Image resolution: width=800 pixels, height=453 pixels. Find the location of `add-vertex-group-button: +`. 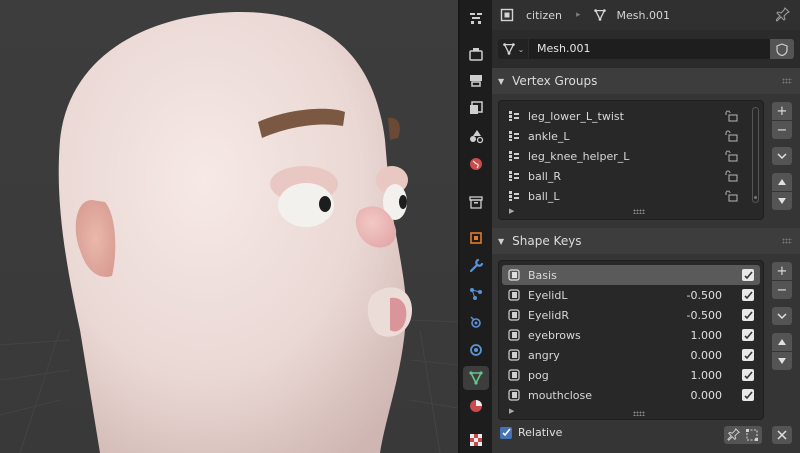

add-vertex-group-button: + is located at coordinates (782, 111).